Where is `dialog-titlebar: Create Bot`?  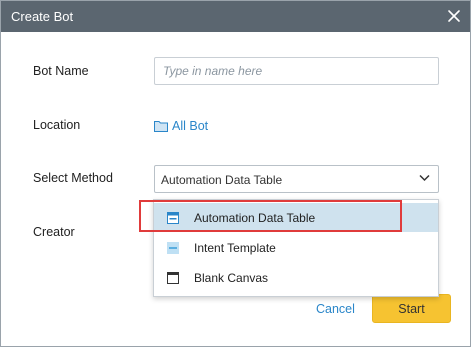 dialog-titlebar: Create Bot is located at coordinates (235, 16).